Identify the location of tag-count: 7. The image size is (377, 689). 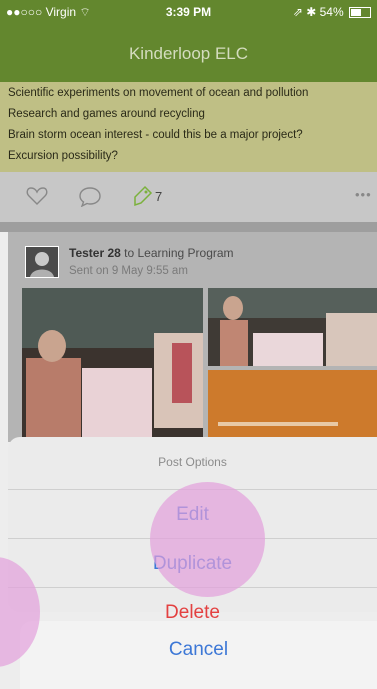
(159, 196).